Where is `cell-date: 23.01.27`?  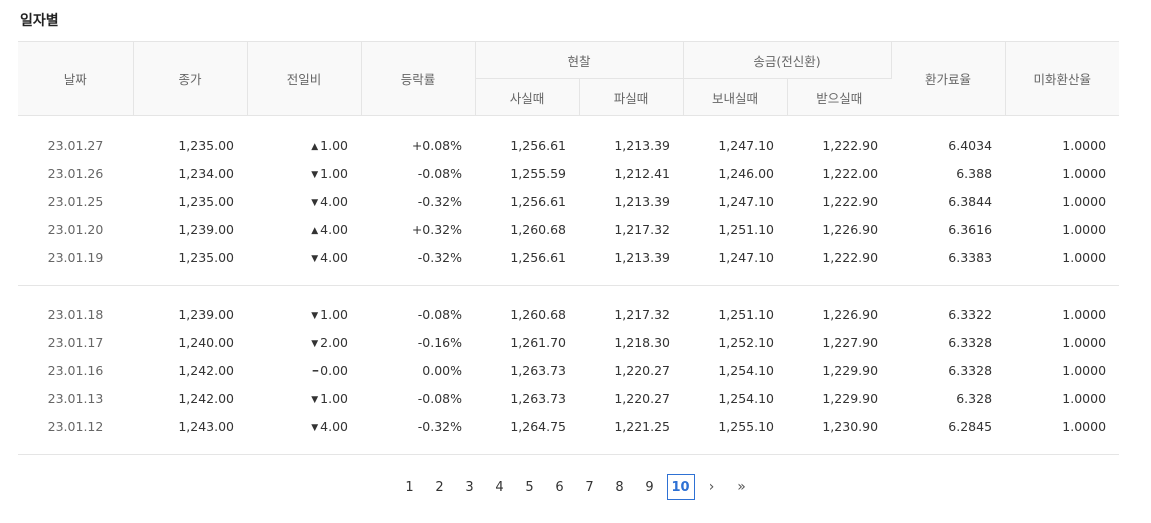 cell-date: 23.01.27 is located at coordinates (75, 145).